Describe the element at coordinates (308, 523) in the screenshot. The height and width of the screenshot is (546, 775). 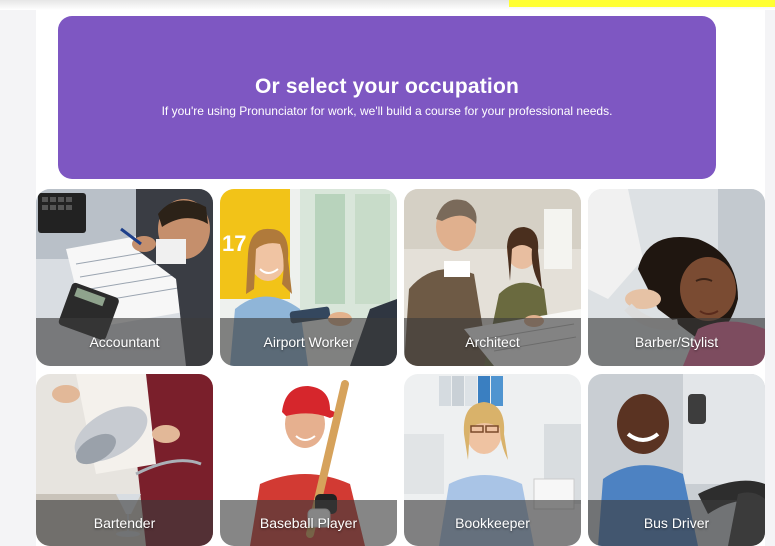
I see `occupation-label: Baseball Player` at that location.